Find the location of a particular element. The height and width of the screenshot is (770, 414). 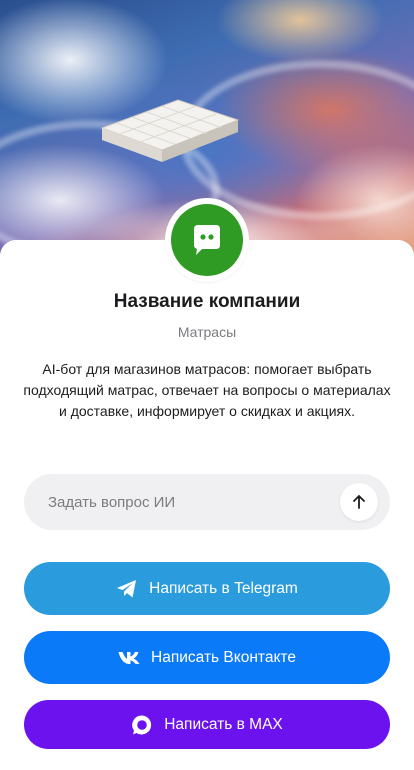

max-button-label: Написать в MAX is located at coordinates (223, 724).